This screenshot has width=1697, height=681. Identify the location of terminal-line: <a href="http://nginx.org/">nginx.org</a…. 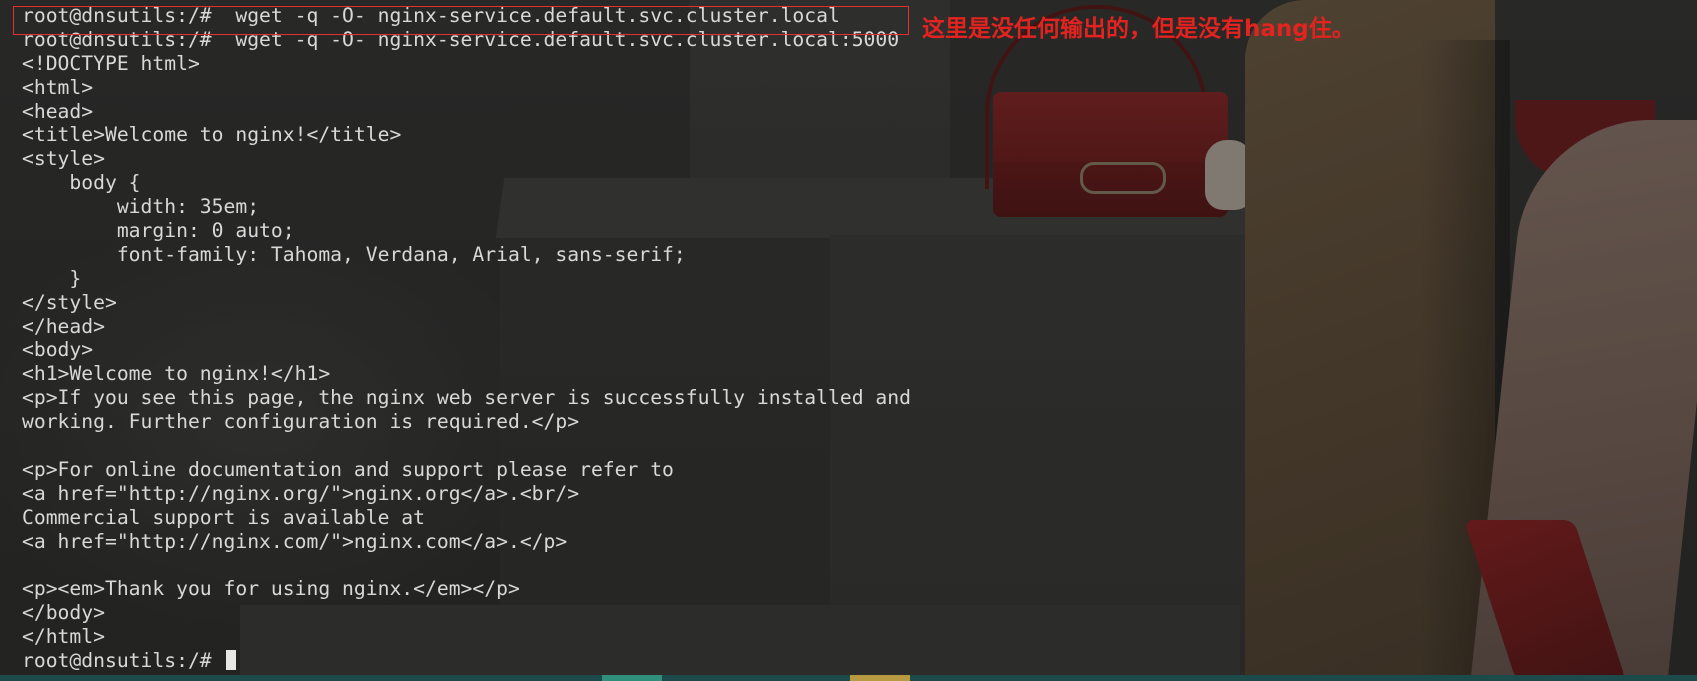
(301, 493).